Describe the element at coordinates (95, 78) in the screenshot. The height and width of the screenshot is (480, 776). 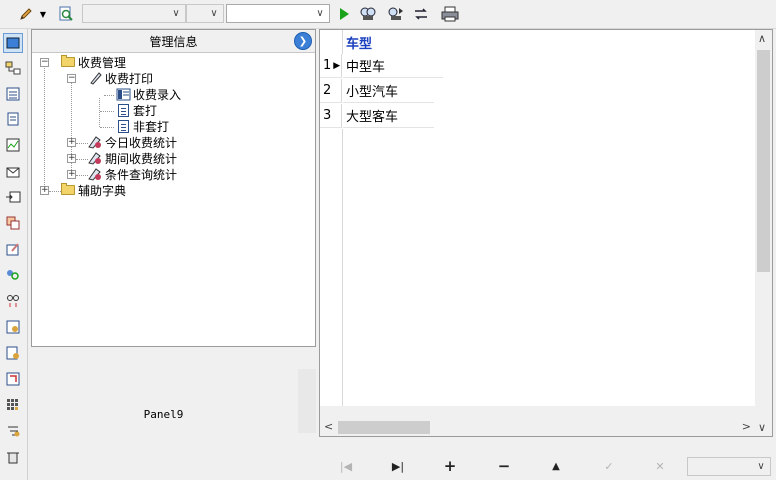
I see `tool-icon` at that location.